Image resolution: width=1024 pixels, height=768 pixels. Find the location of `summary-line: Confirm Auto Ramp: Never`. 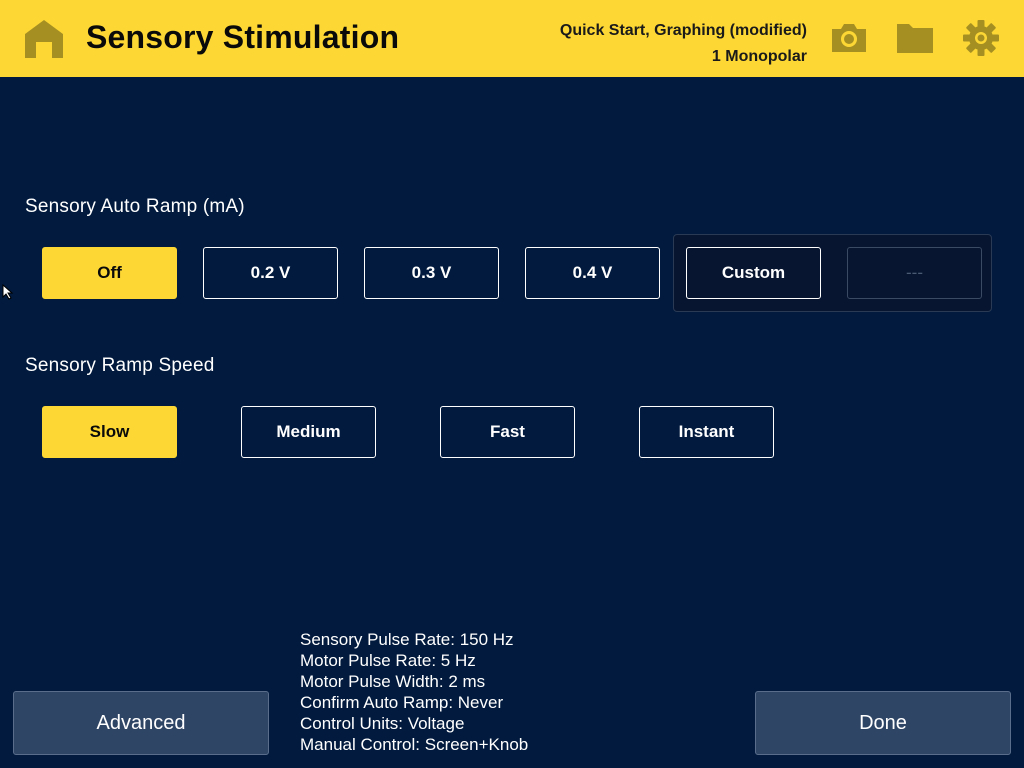

summary-line: Confirm Auto Ramp: Never is located at coordinates (402, 702).